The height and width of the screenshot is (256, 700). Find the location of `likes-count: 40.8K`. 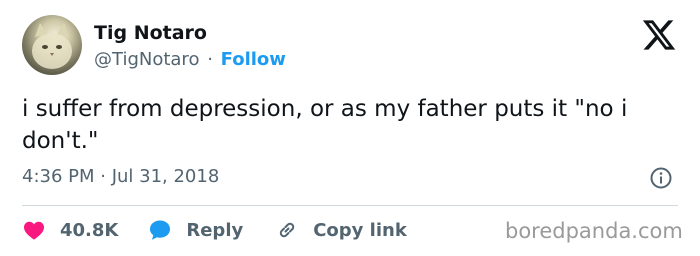

likes-count: 40.8K is located at coordinates (89, 230).